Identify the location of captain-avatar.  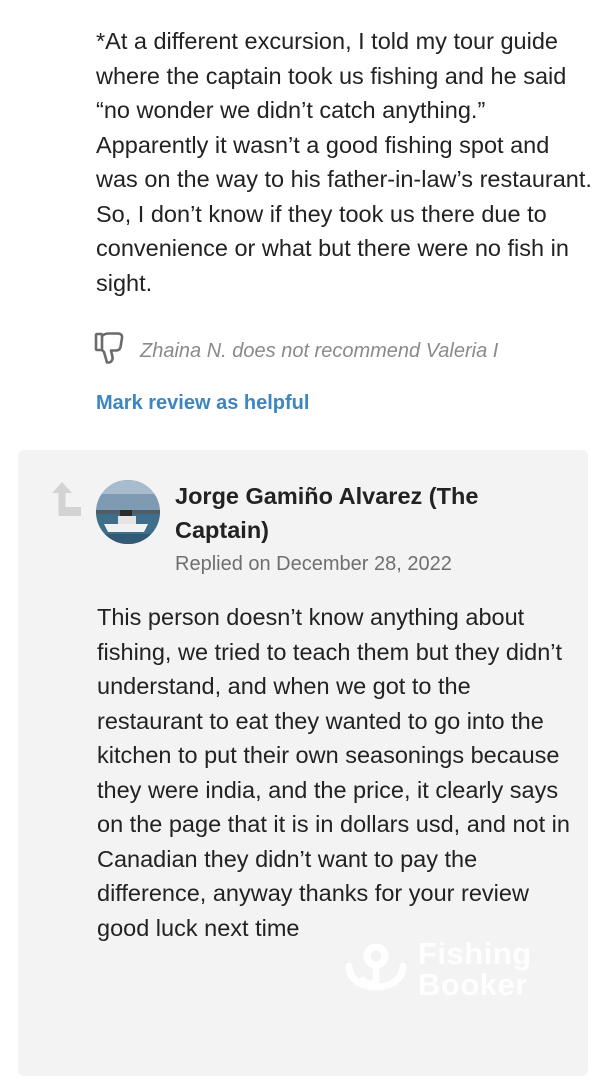
(128, 512).